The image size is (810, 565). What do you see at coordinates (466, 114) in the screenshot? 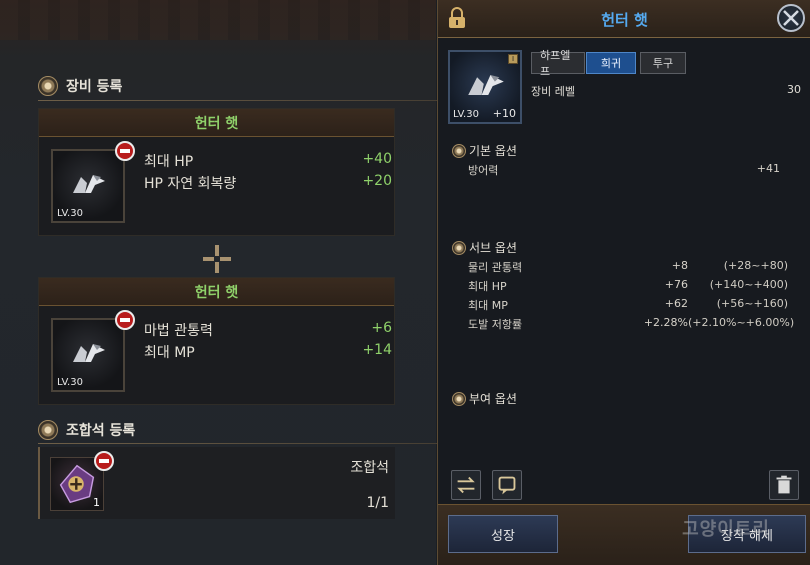
I see `detail-item-level: LV.30` at bounding box center [466, 114].